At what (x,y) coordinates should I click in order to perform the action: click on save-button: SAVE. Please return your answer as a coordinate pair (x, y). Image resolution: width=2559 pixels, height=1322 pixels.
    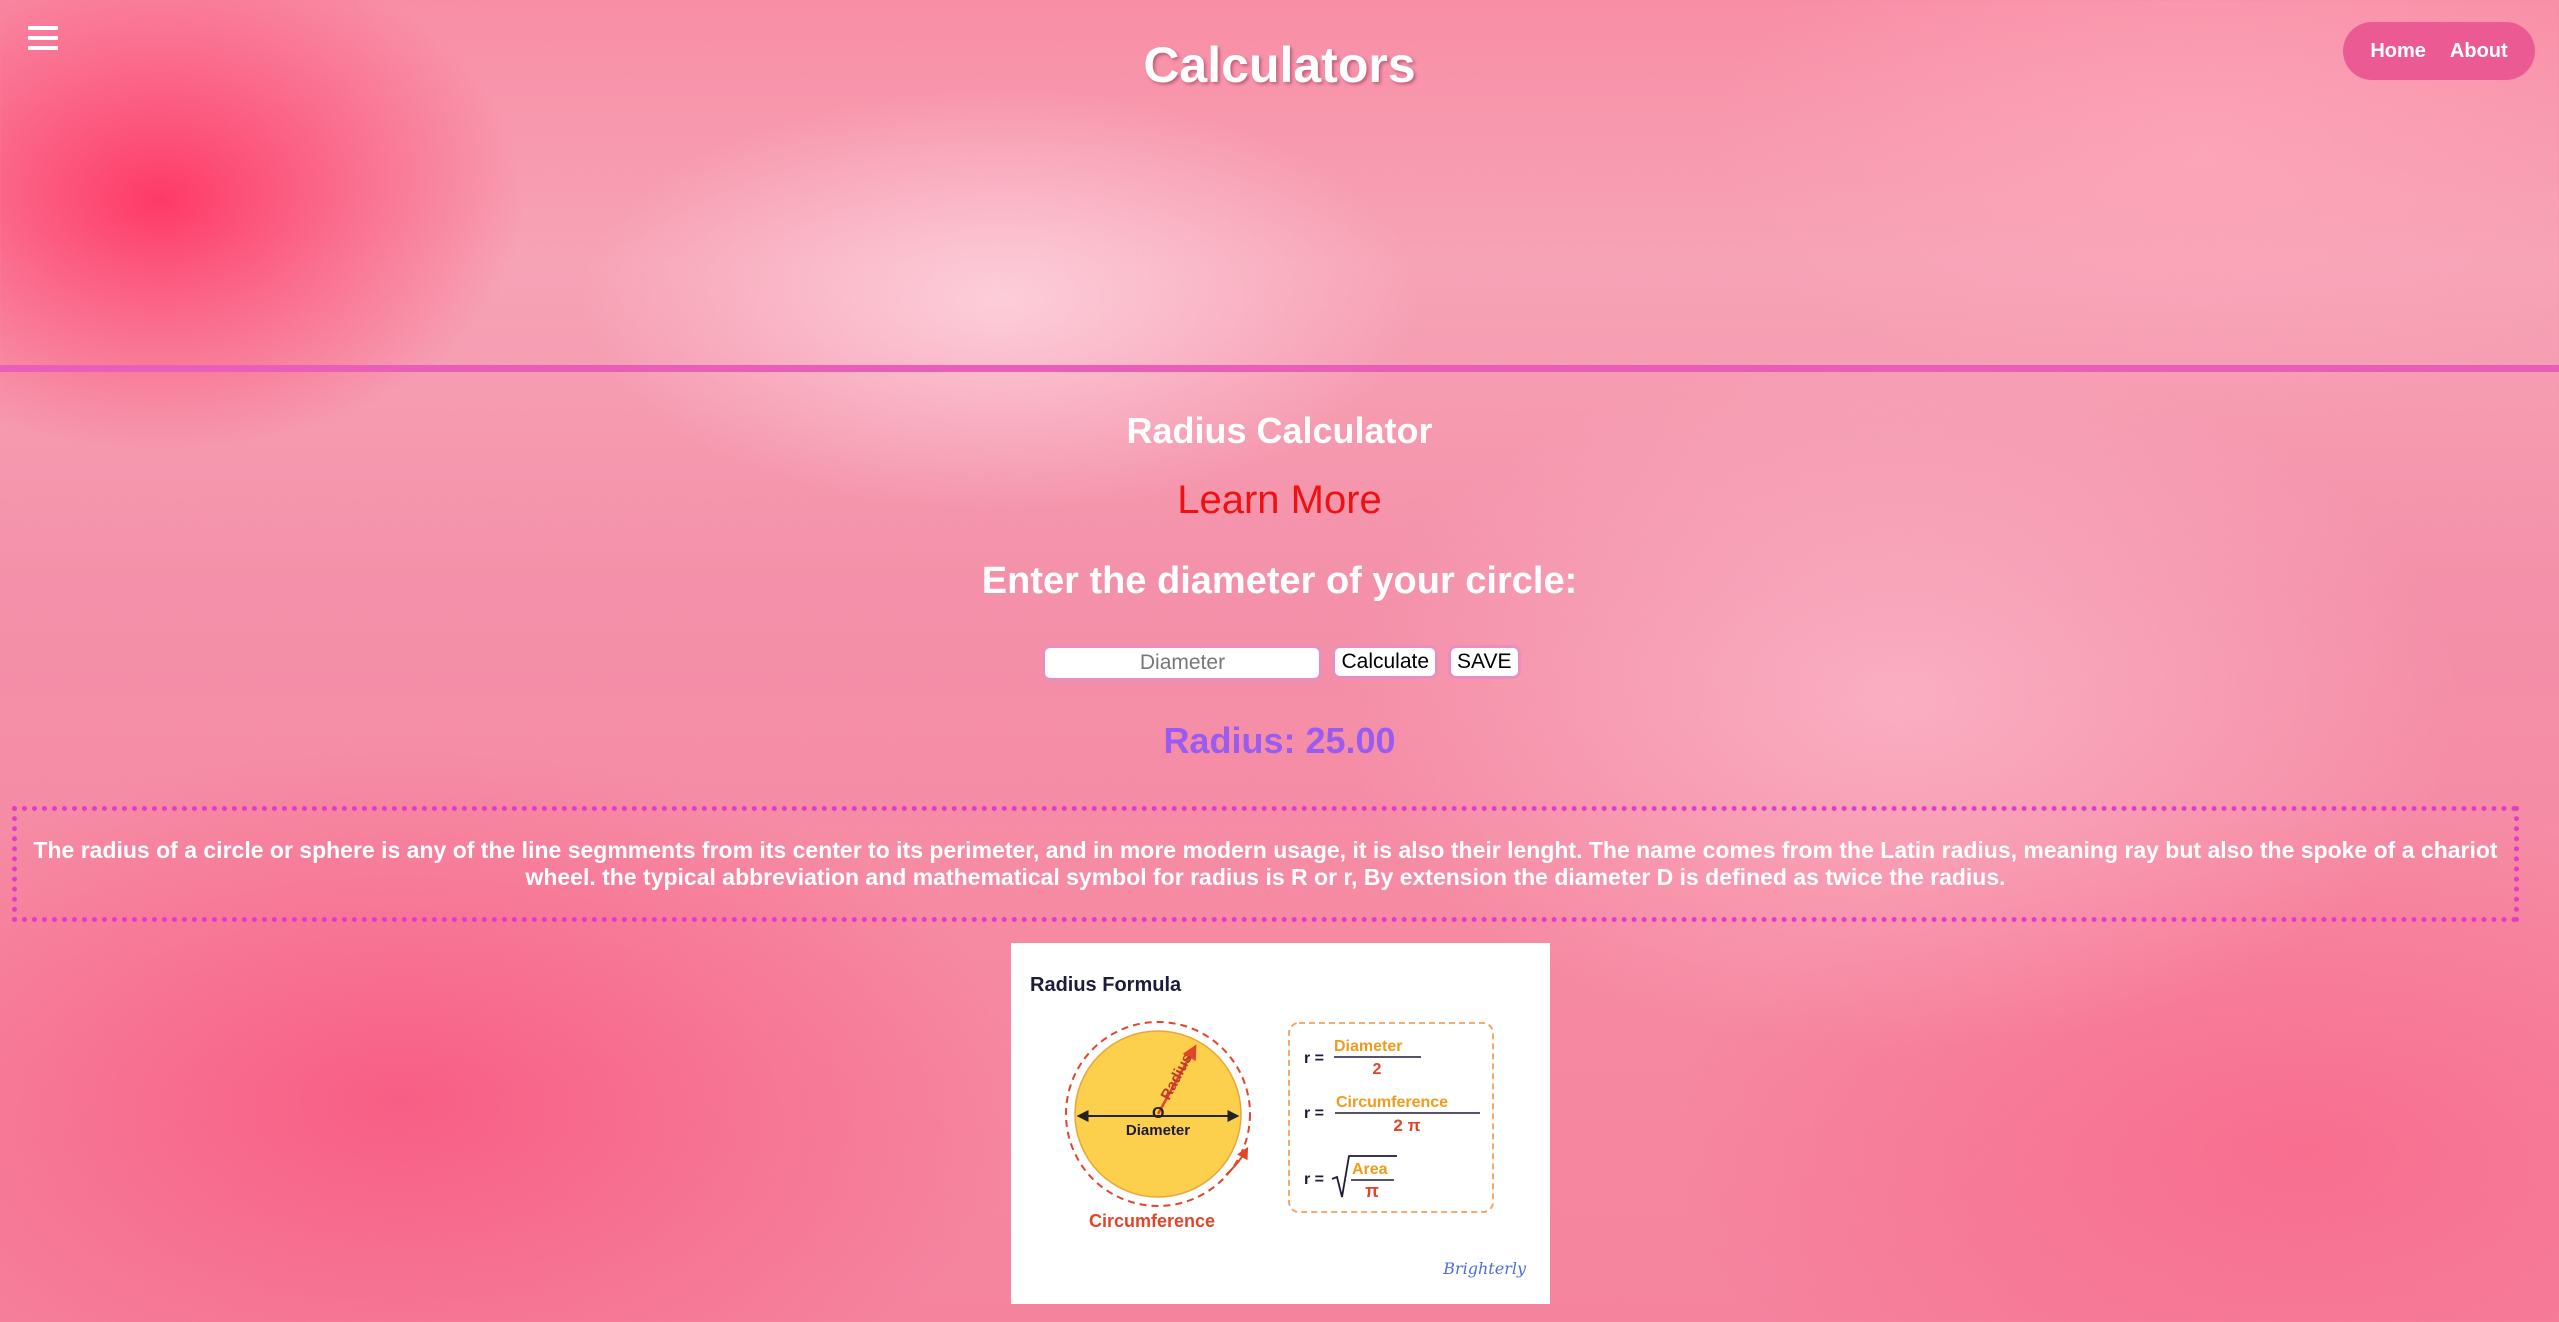
    Looking at the image, I should click on (1484, 662).